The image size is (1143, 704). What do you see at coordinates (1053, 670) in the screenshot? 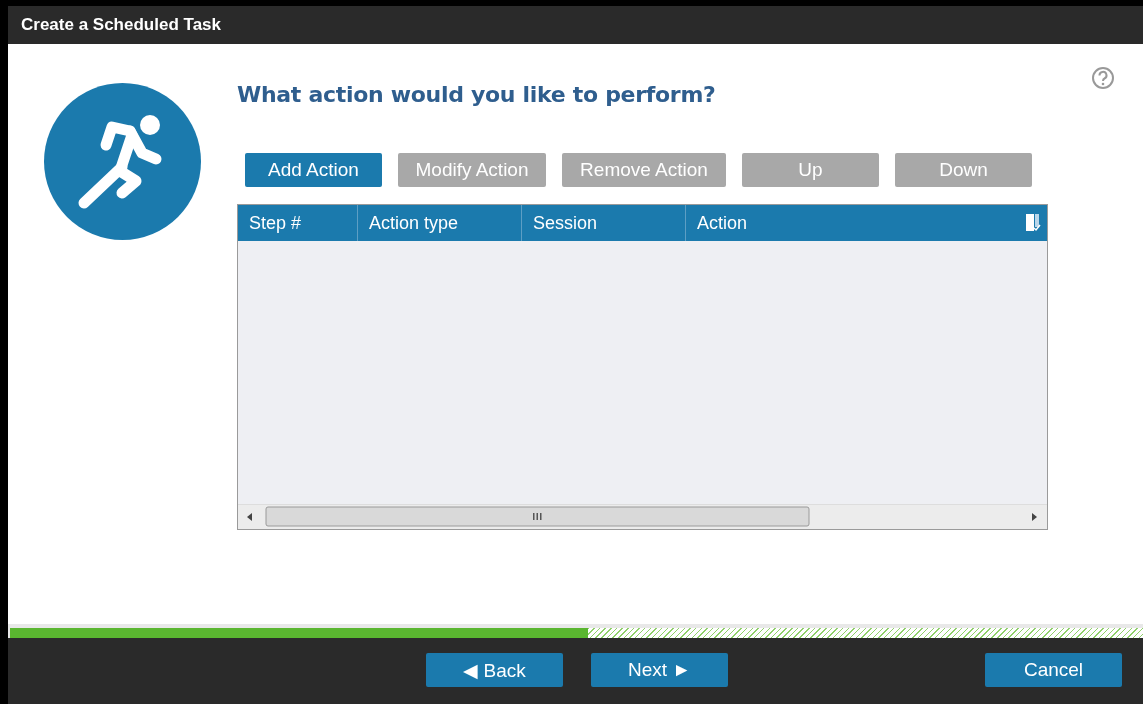
I see `cancel-button: Cancel` at bounding box center [1053, 670].